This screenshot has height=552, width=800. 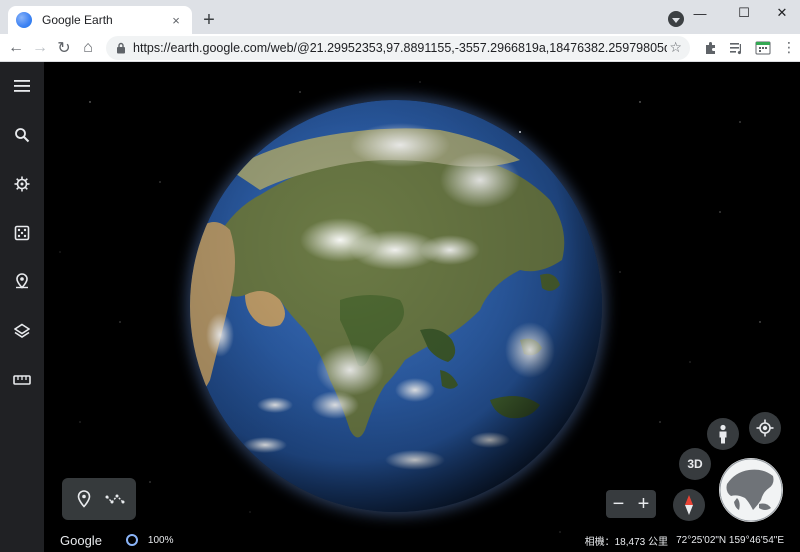 I want to click on zoom-controls: − +, so click(x=631, y=504).